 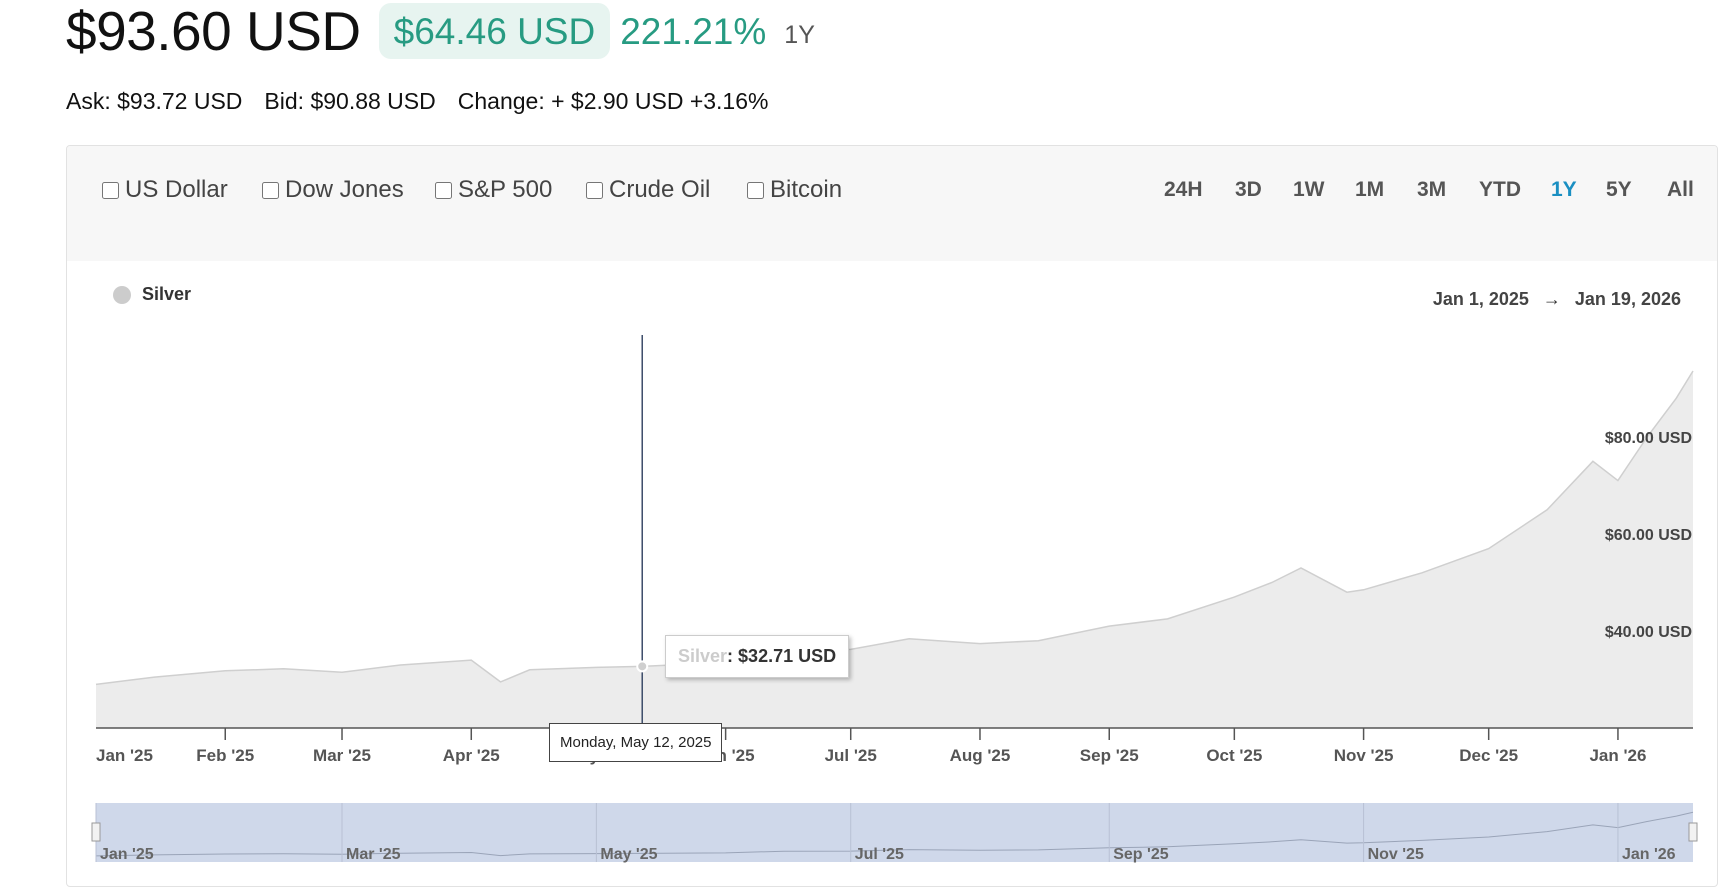 What do you see at coordinates (471, 755) in the screenshot?
I see `x-tick-label: Apr '25` at bounding box center [471, 755].